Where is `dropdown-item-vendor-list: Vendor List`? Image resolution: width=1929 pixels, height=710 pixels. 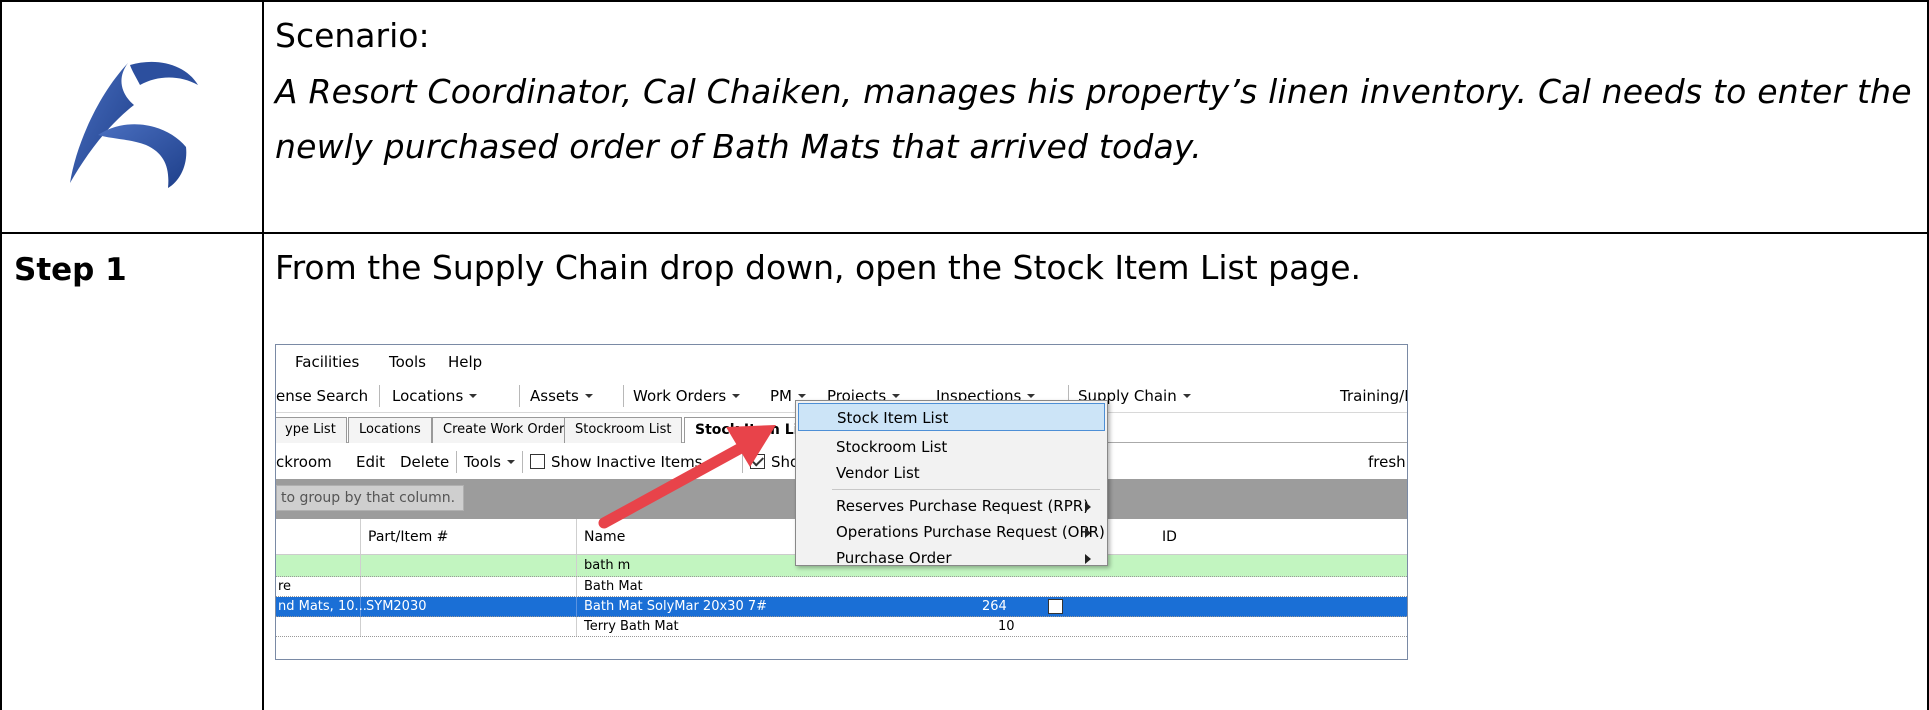
dropdown-item-vendor-list: Vendor List is located at coordinates (951, 473).